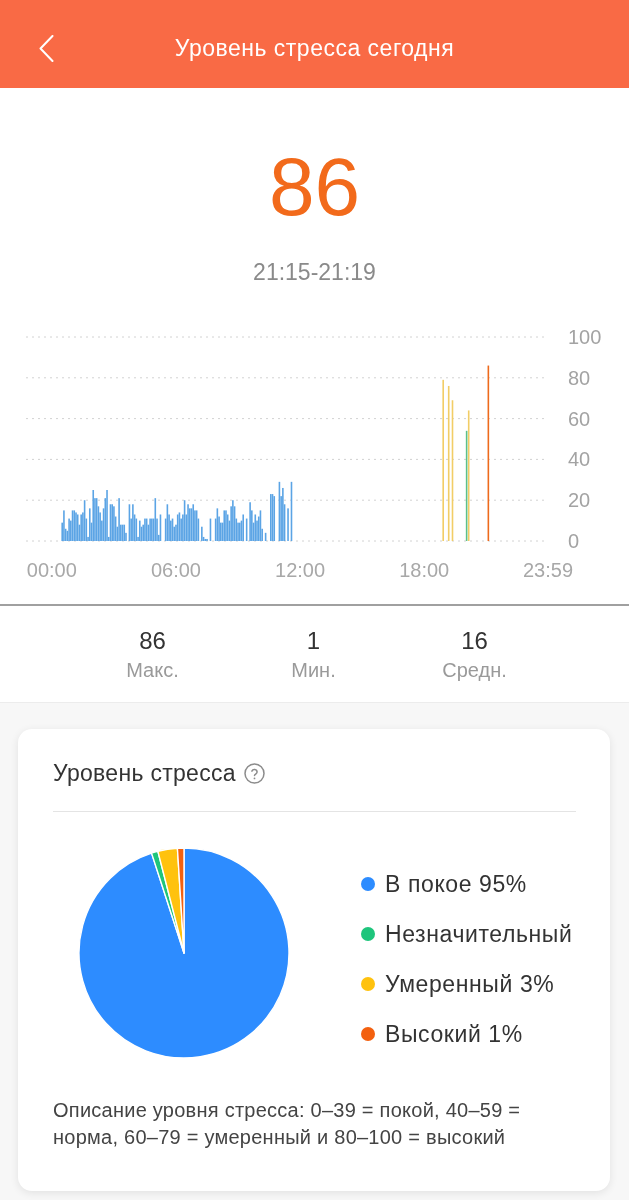 The width and height of the screenshot is (629, 1200). What do you see at coordinates (144, 773) in the screenshot?
I see `card-title: Уровень стресса` at bounding box center [144, 773].